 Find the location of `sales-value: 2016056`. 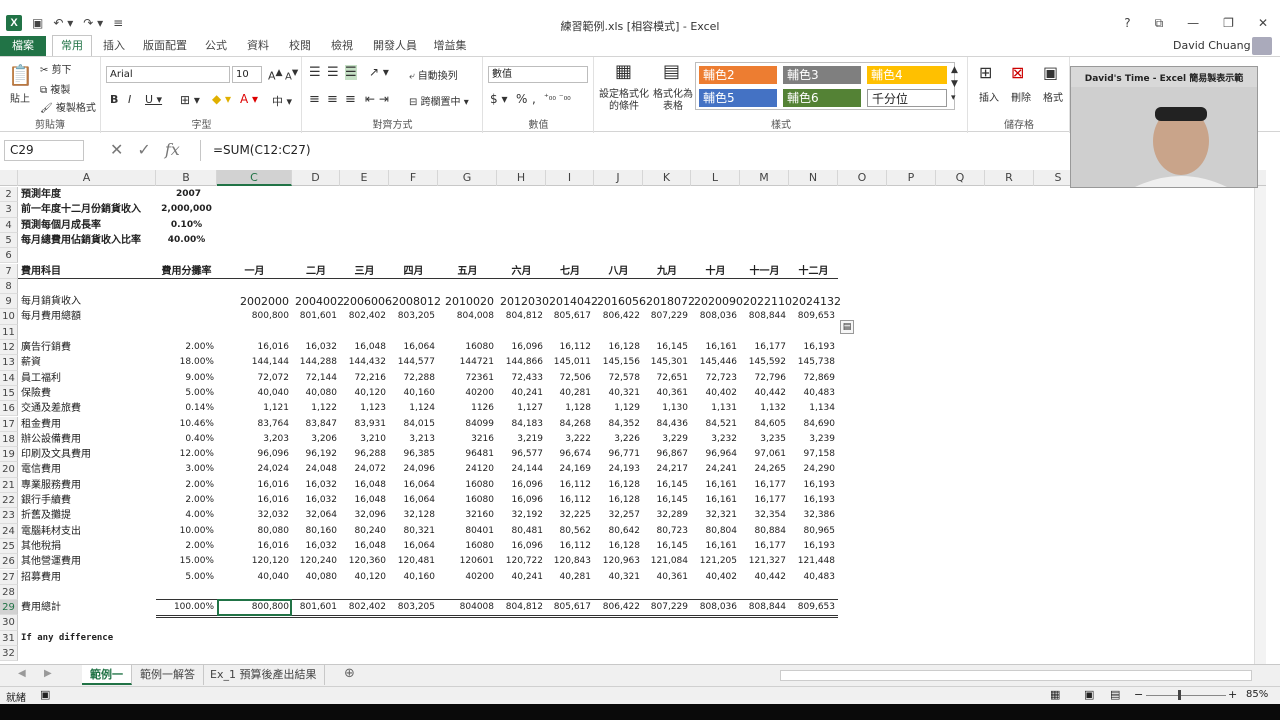

sales-value: 2016056 is located at coordinates (621, 301).